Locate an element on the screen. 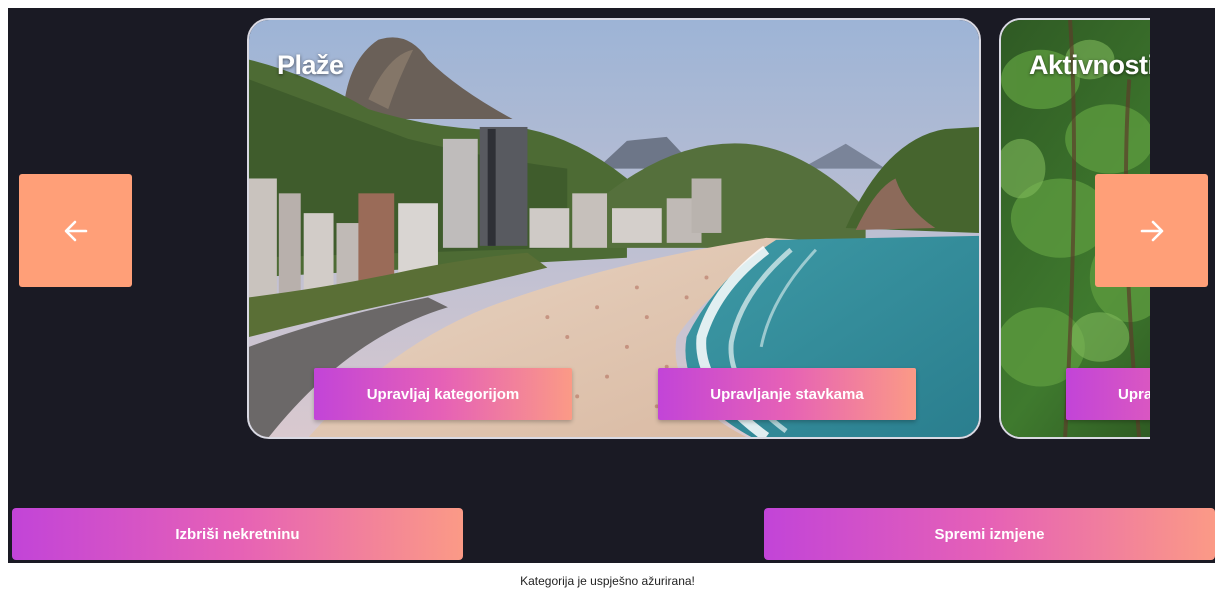 The image size is (1215, 590). arrow-right-icon is located at coordinates (1151, 230).